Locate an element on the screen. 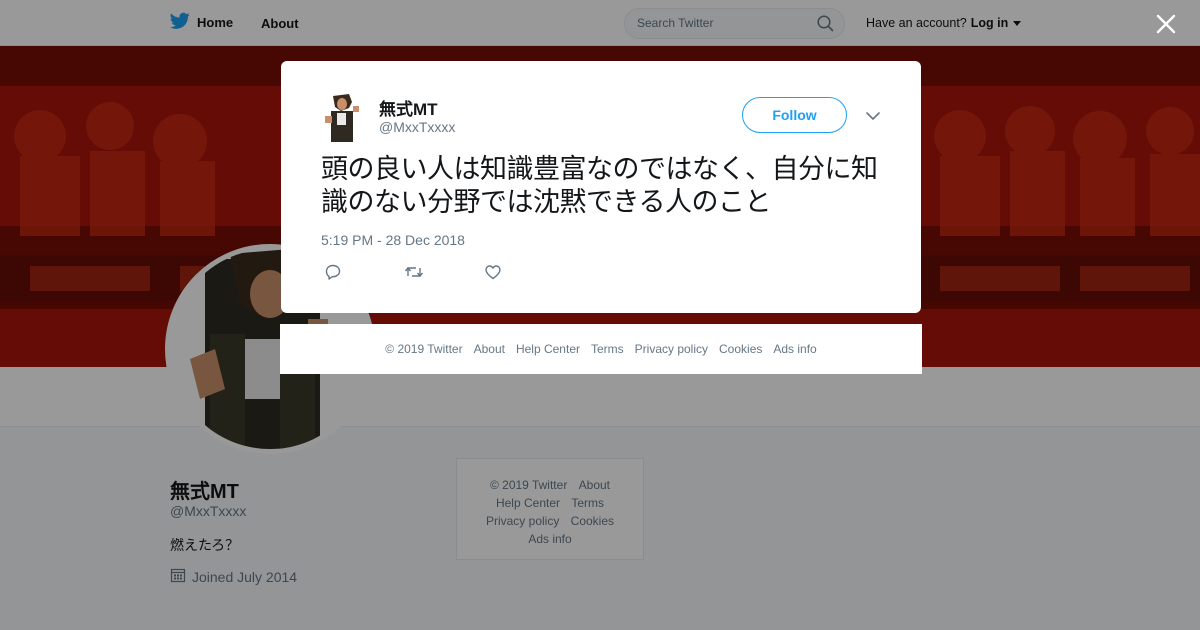 The image size is (1200, 630). tweet-author-avatar is located at coordinates (341, 118).